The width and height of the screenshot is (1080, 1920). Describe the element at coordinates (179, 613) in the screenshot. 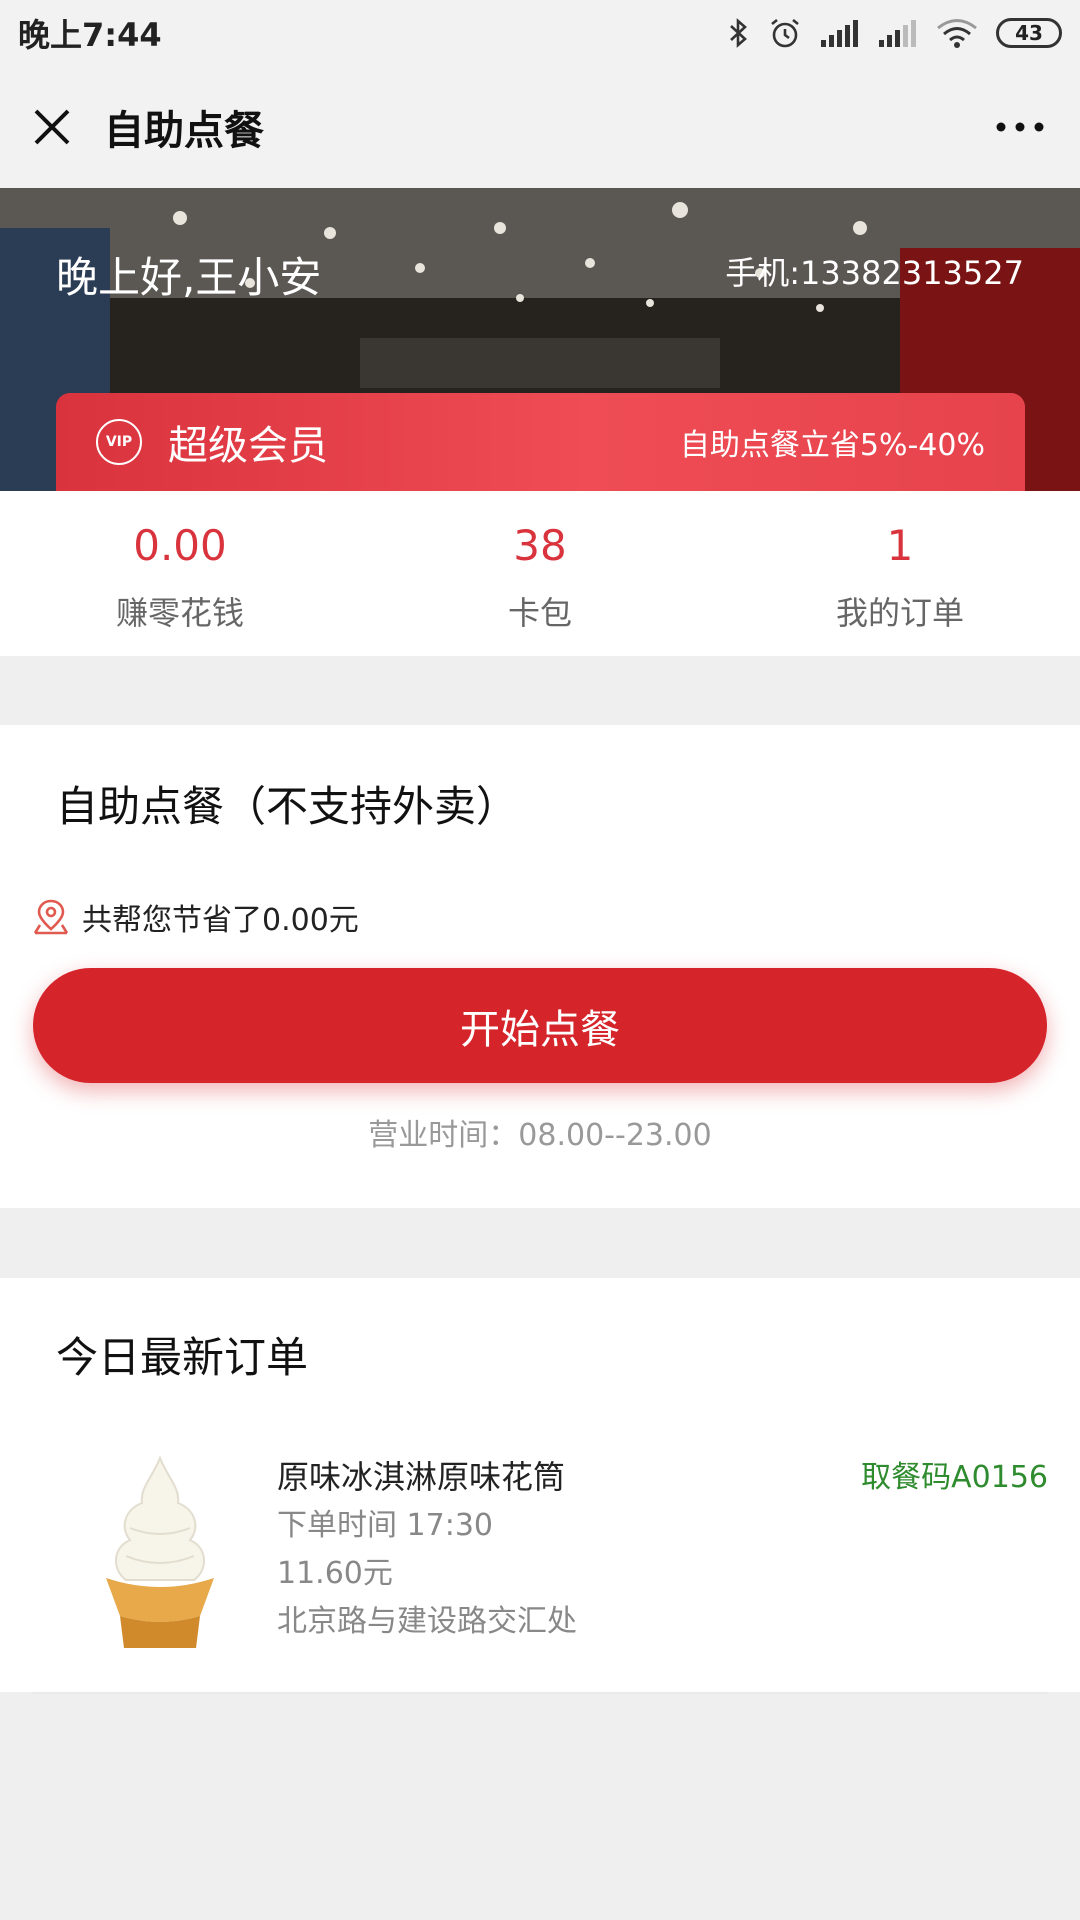

I see `stat-label: 赚零花钱` at that location.